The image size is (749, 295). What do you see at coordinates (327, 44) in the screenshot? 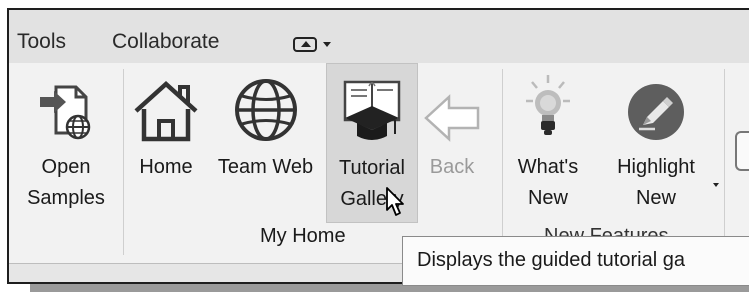
I see `chevron-down-icon` at bounding box center [327, 44].